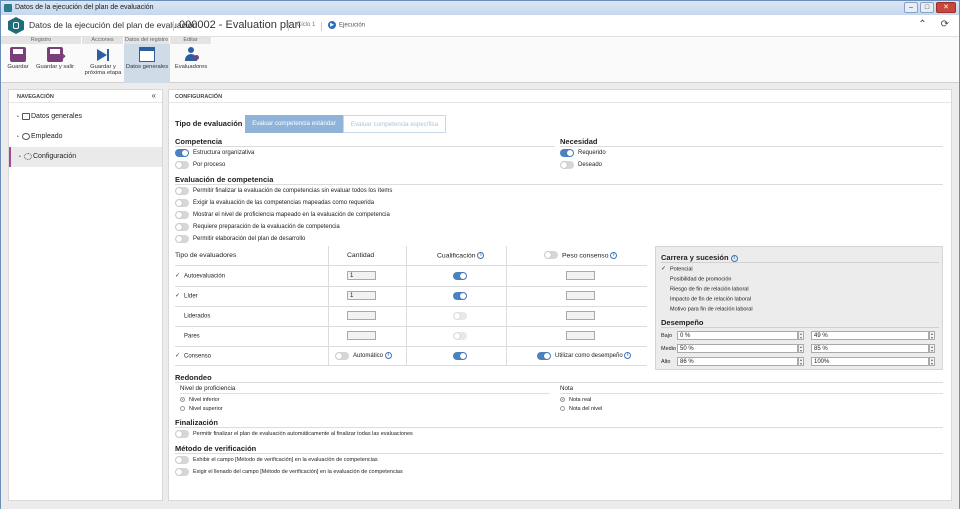 This screenshot has height=509, width=960. What do you see at coordinates (911, 7) in the screenshot?
I see `minimize-button: –` at bounding box center [911, 7].